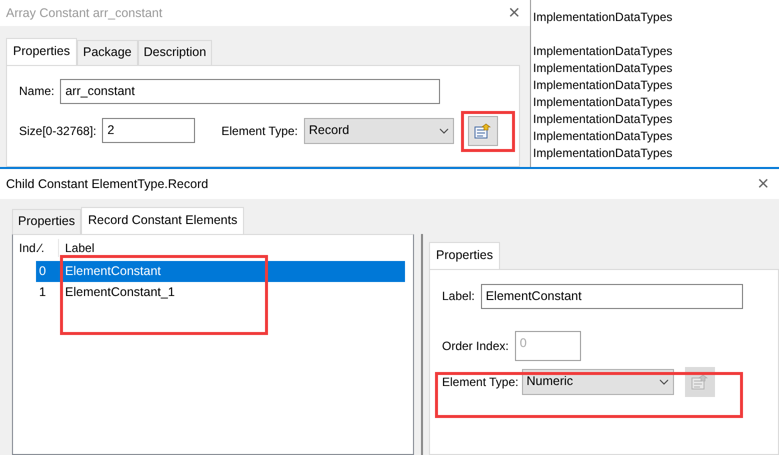 The image size is (779, 455). What do you see at coordinates (42, 271) in the screenshot?
I see `index-text: 0` at bounding box center [42, 271].